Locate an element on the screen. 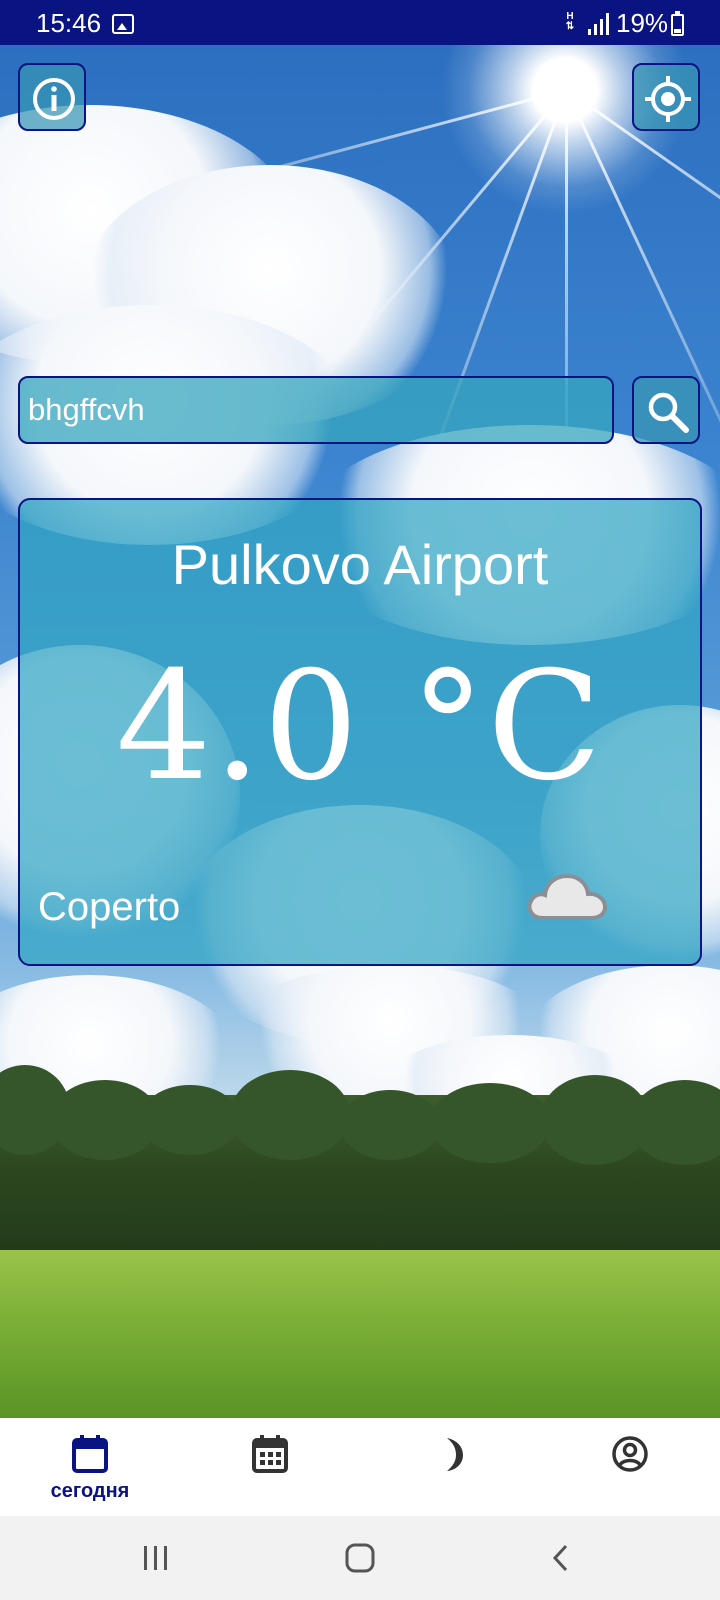 This screenshot has width=720, height=1600. back-chevron-icon is located at coordinates (560, 1558).